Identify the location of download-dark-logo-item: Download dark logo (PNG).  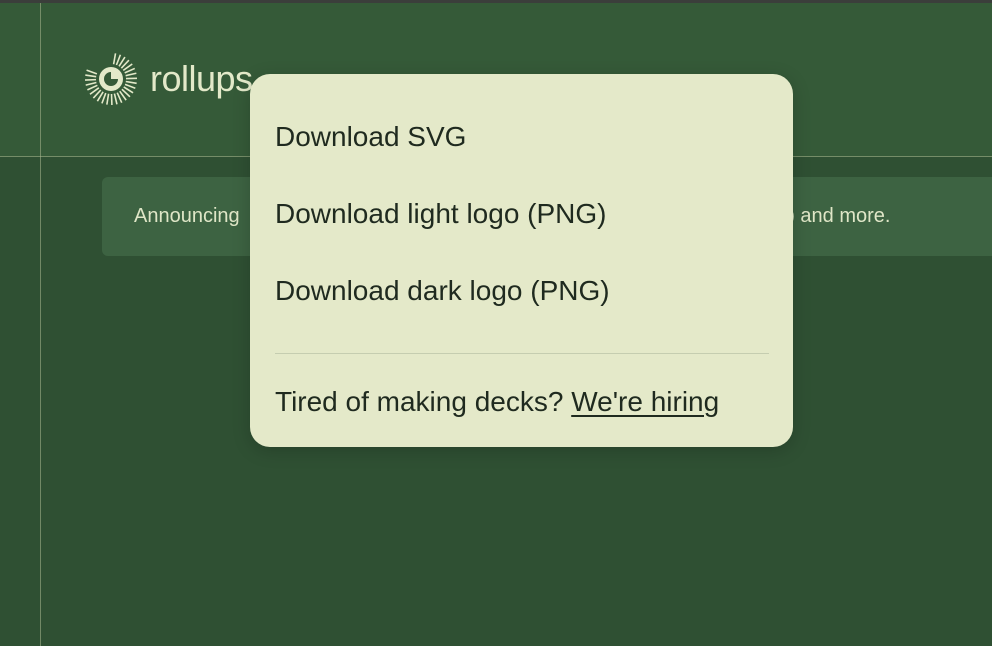
(442, 291).